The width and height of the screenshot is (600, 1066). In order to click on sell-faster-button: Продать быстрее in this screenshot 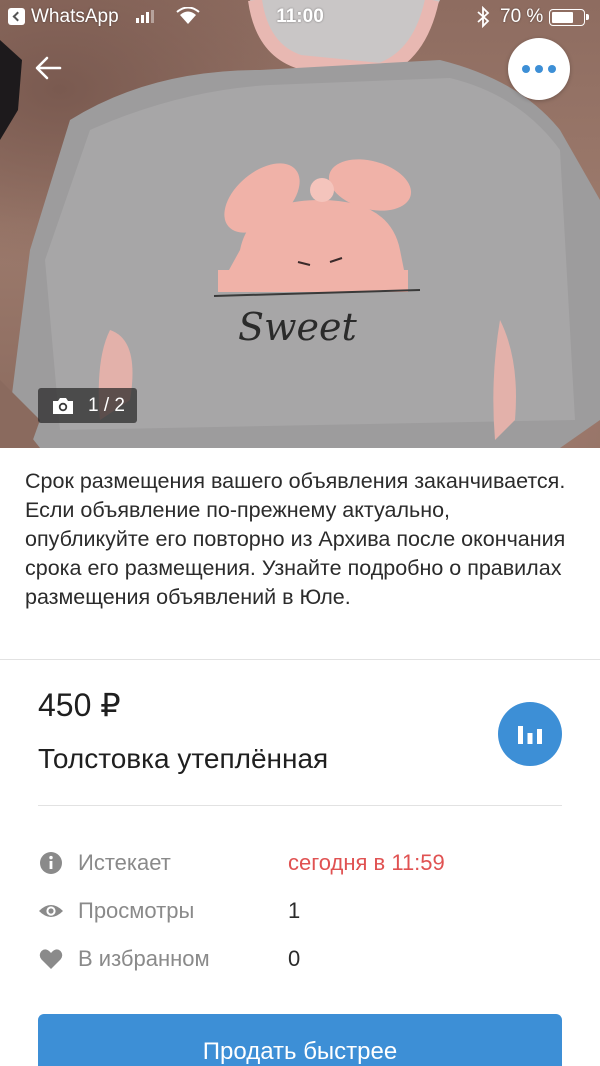, I will do `click(300, 1040)`.